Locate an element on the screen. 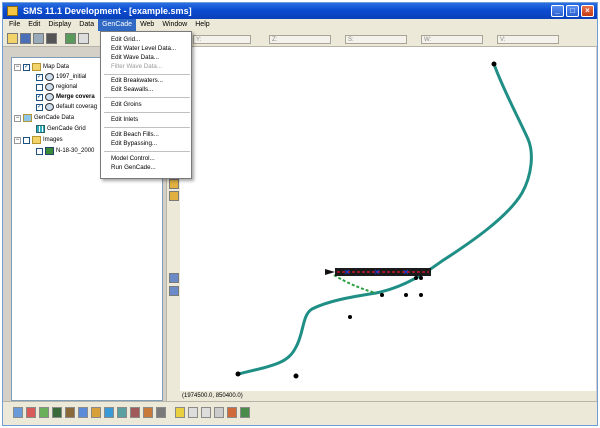 This screenshot has height=428, width=600. zoom-icon is located at coordinates (83, 38).